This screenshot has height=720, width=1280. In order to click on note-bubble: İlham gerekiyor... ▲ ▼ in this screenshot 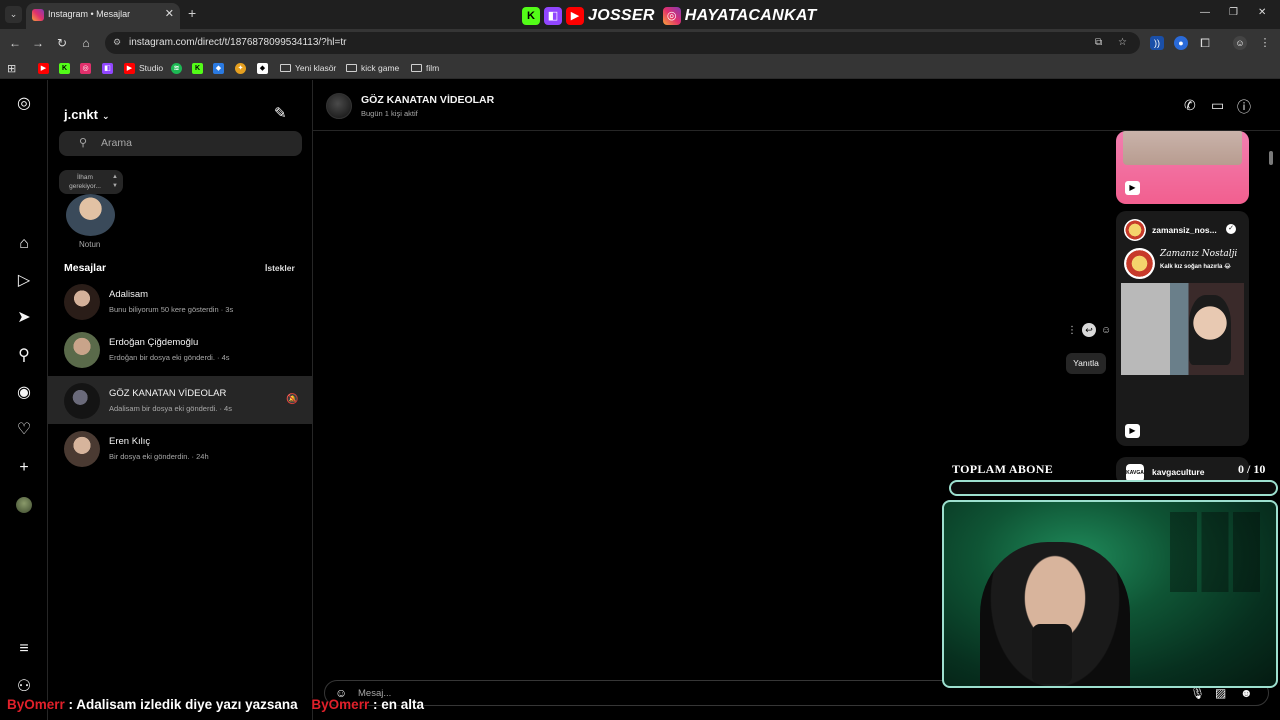, I will do `click(91, 182)`.